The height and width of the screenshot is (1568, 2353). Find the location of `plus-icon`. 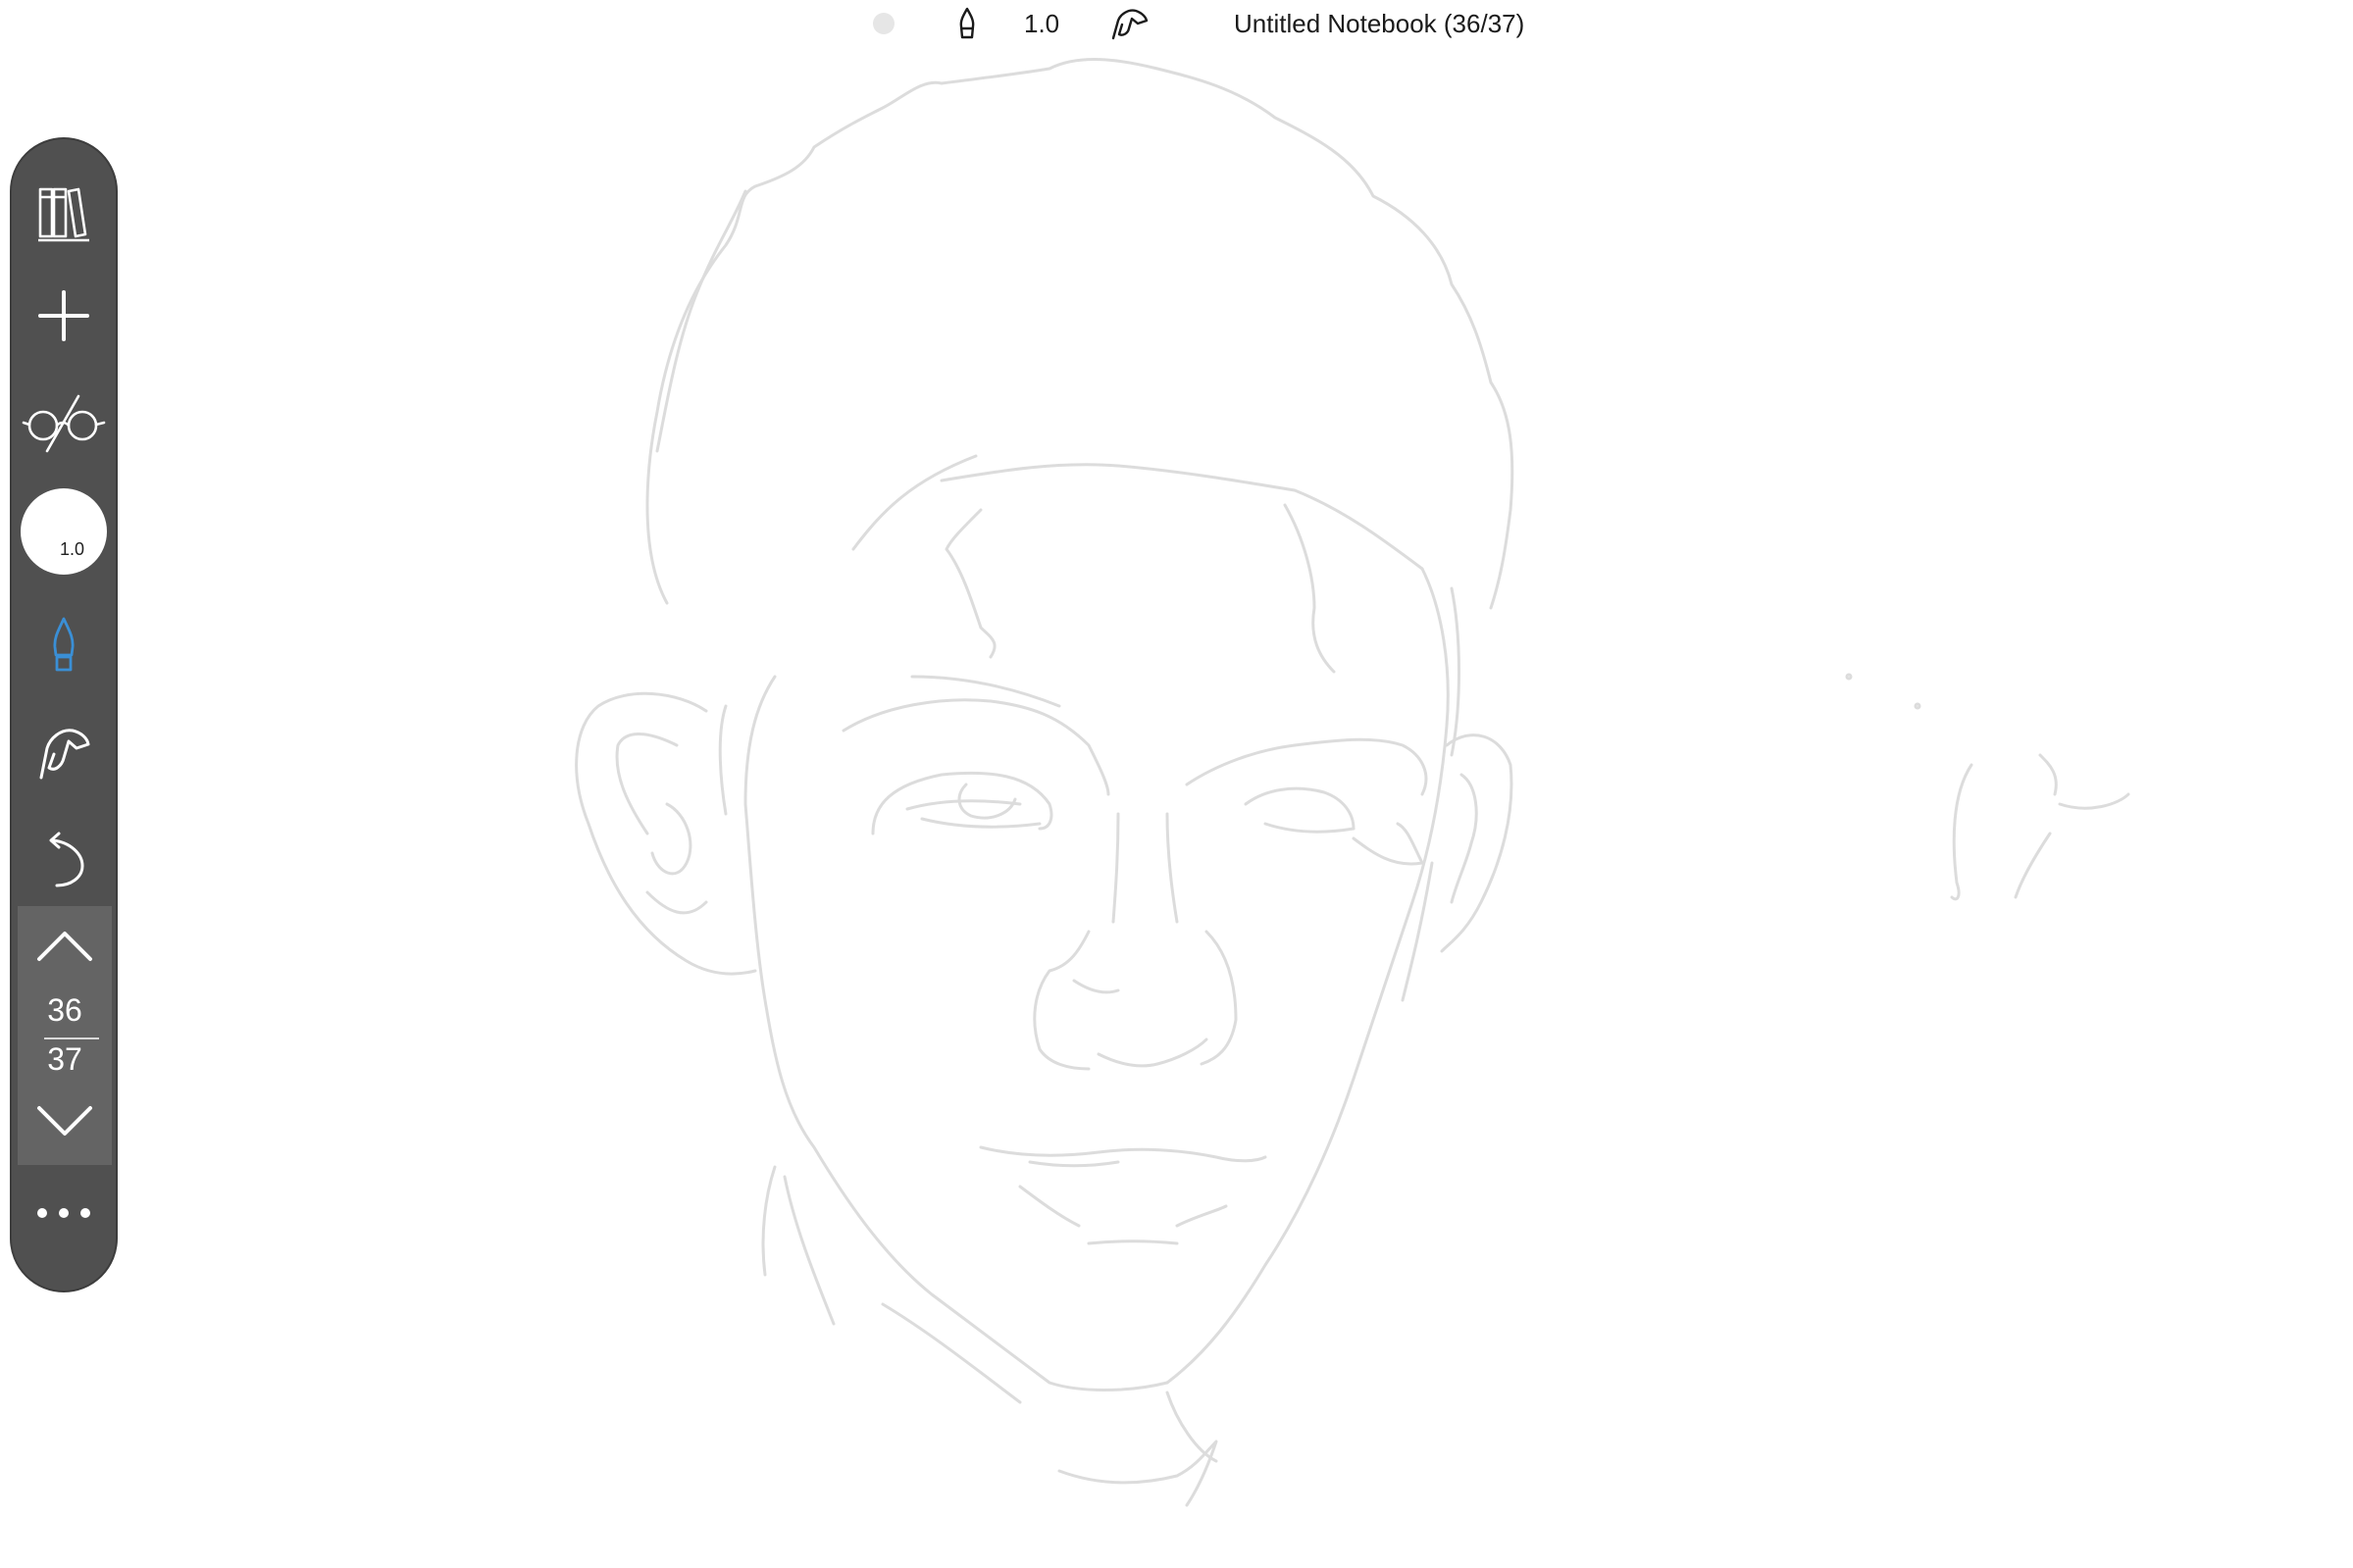

plus-icon is located at coordinates (63, 315).